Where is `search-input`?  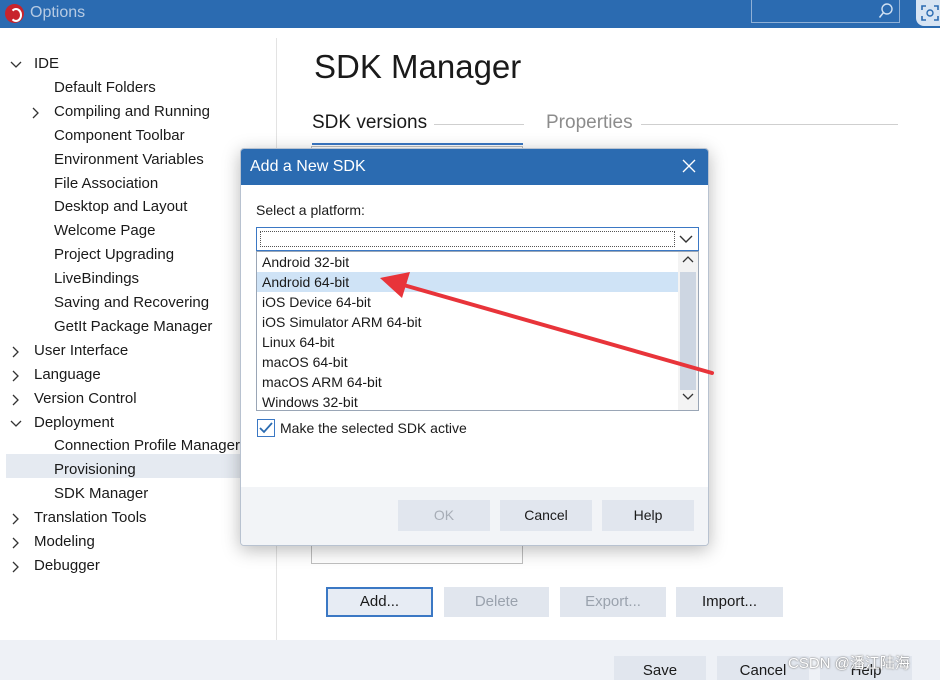
search-input is located at coordinates (825, 11).